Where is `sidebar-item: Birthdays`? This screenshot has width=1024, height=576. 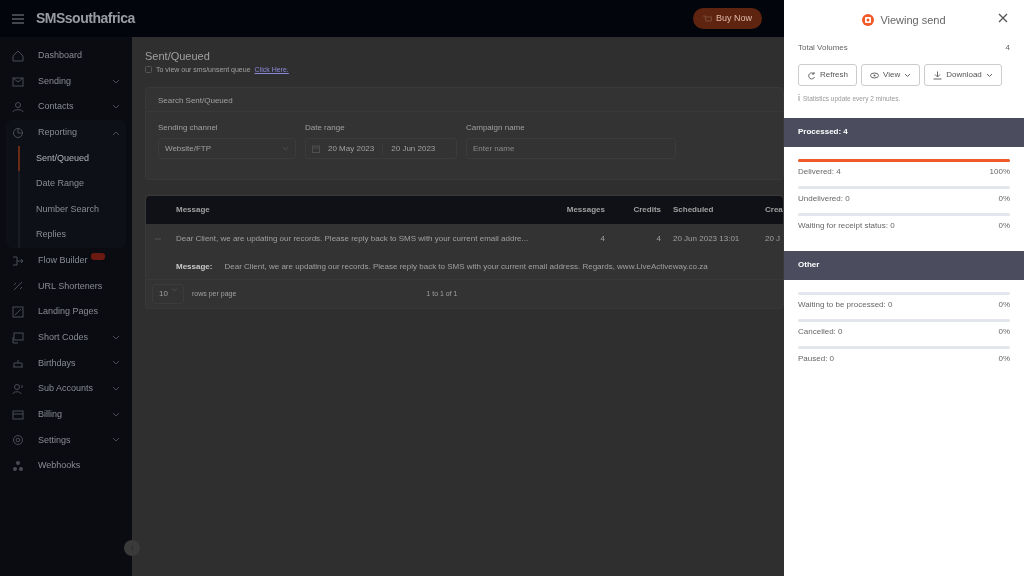 sidebar-item: Birthdays is located at coordinates (66, 363).